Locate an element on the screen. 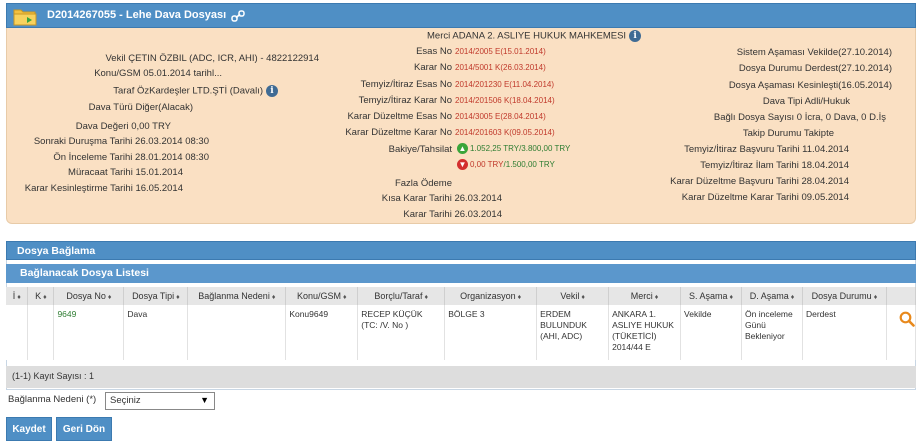 The height and width of the screenshot is (443, 921). fazla-odeme-row: Fazla Ödeme is located at coordinates (423, 183).